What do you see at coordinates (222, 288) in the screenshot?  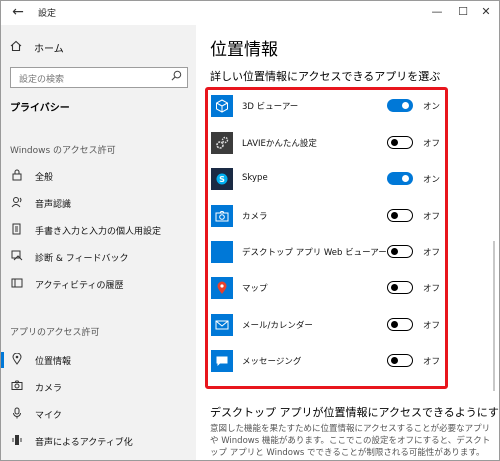 I see `maps-icon` at bounding box center [222, 288].